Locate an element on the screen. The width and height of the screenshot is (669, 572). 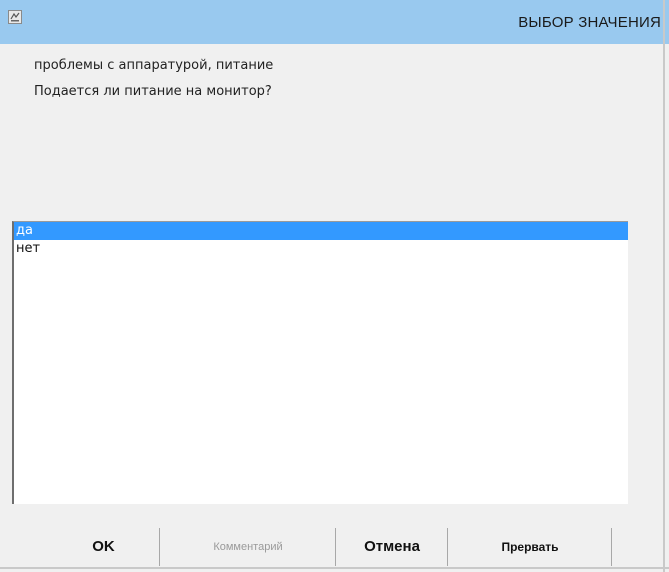
window-right-border is located at coordinates (664, 286).